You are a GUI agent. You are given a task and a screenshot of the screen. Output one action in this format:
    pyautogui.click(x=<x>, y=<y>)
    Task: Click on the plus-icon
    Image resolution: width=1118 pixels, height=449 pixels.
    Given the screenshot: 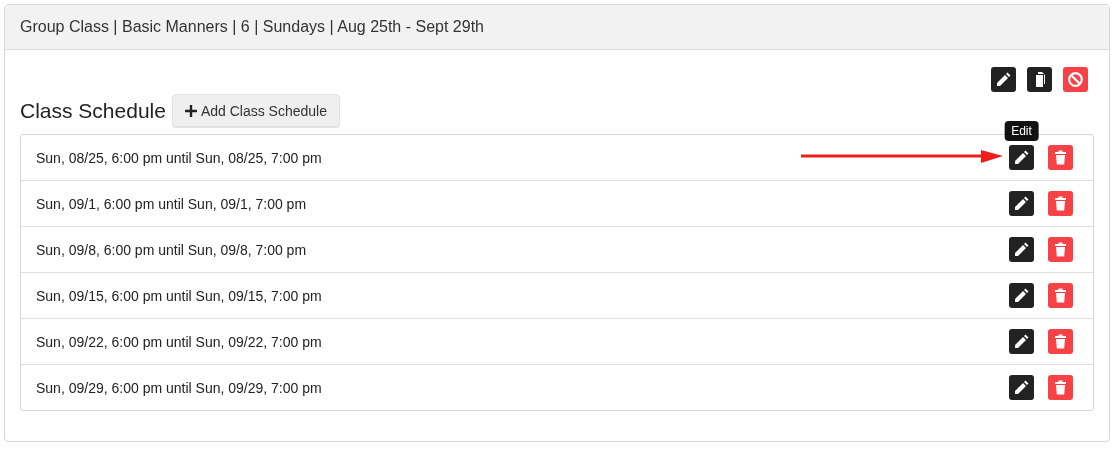 What is the action you would take?
    pyautogui.click(x=190, y=110)
    